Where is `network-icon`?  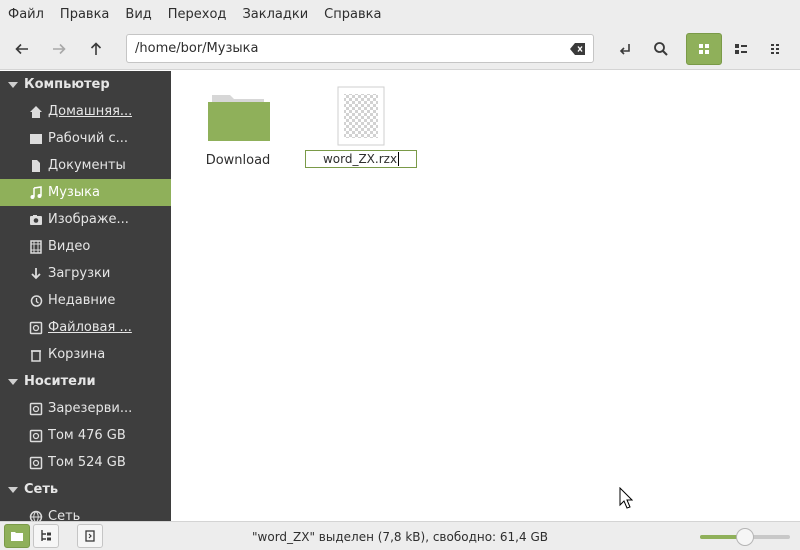 network-icon is located at coordinates (36, 515).